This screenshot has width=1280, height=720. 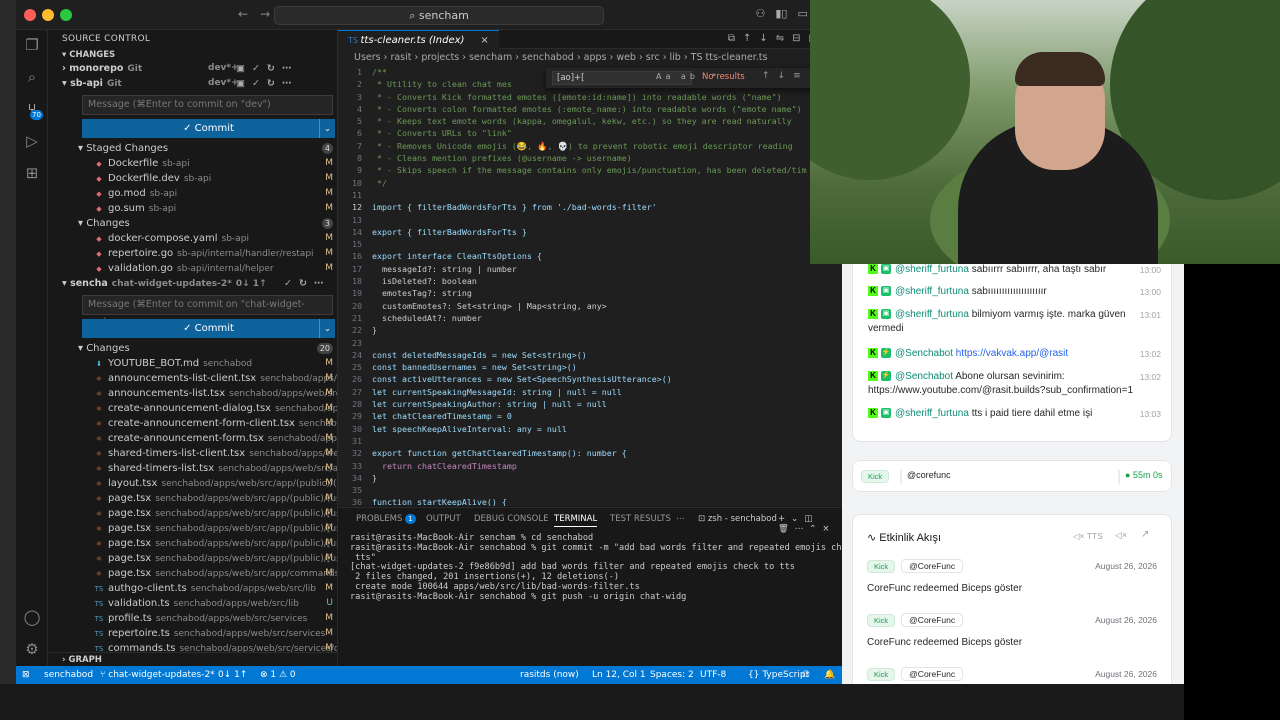 What do you see at coordinates (672, 675) in the screenshot?
I see `status-spaces: Spaces: 2` at bounding box center [672, 675].